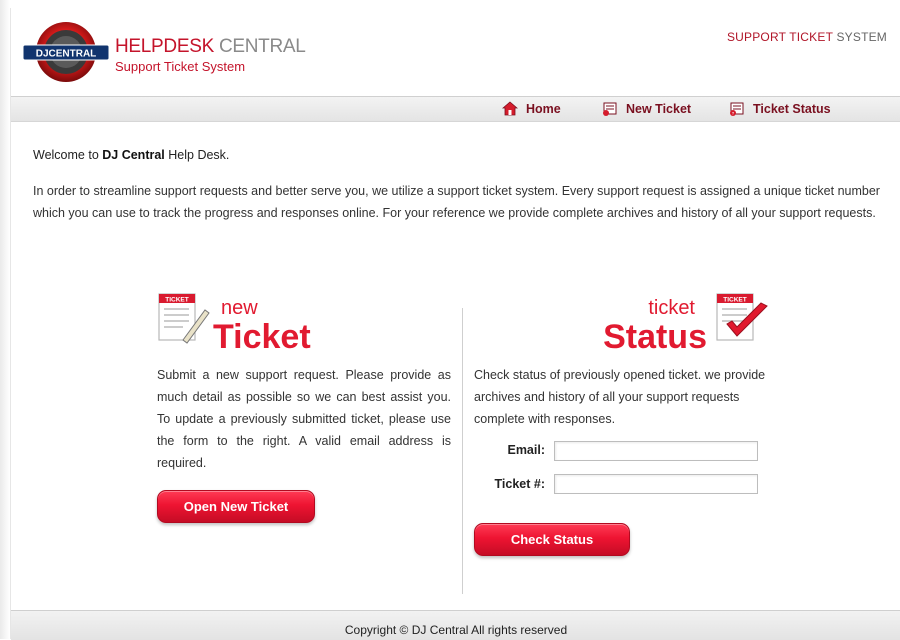 Image resolution: width=900 pixels, height=640 pixels. I want to click on column-divider, so click(462, 451).